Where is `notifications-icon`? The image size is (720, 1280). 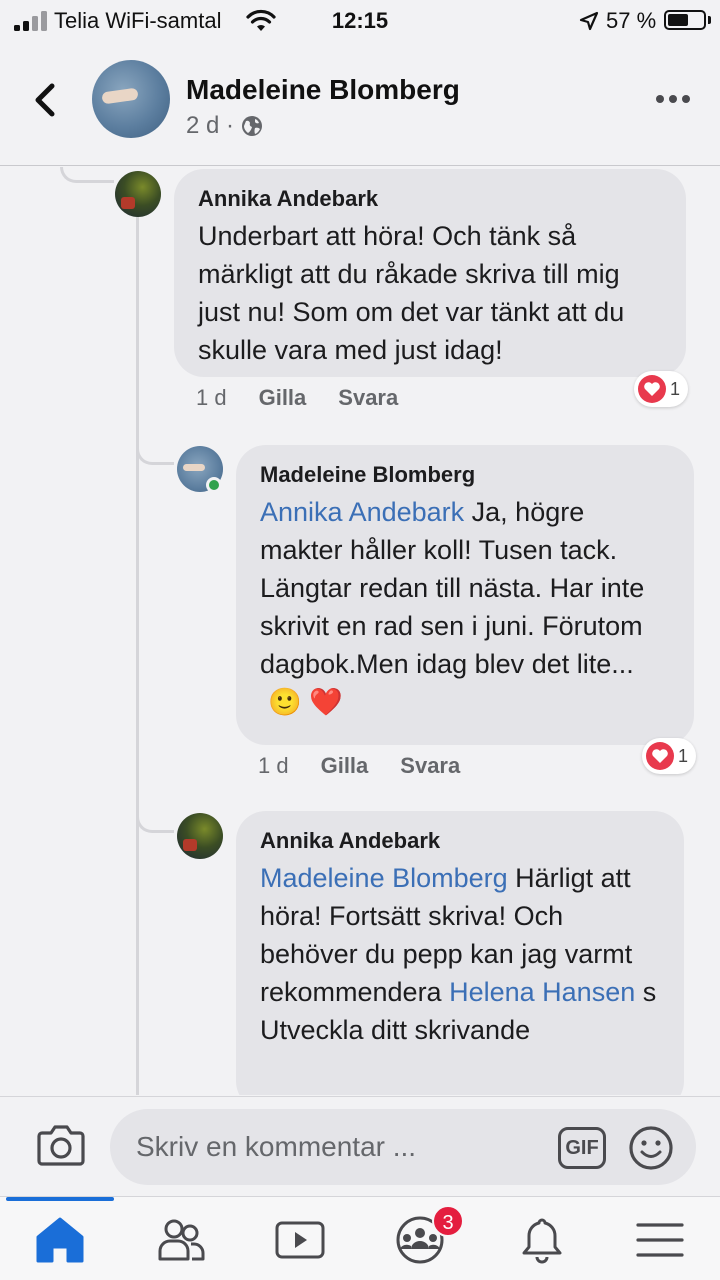 notifications-icon is located at coordinates (542, 1240).